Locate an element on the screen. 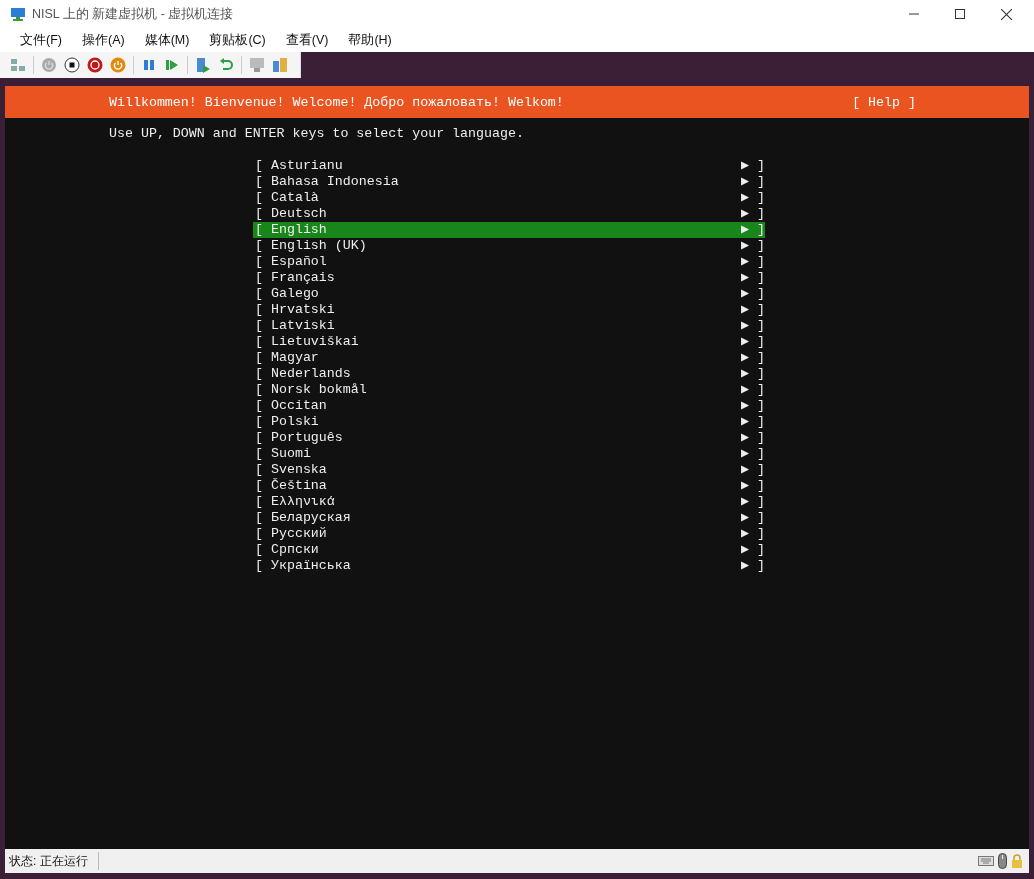 The width and height of the screenshot is (1034, 879). language-option: [ Suomi ▶ ] is located at coordinates (509, 454).